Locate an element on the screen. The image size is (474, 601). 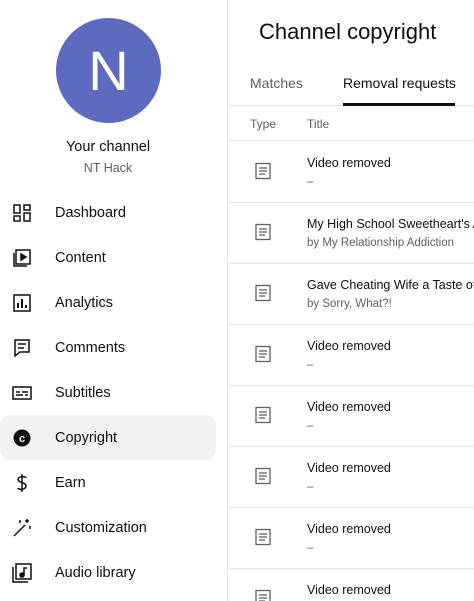
sidebar-item-audio-library: Audio library is located at coordinates (108, 572).